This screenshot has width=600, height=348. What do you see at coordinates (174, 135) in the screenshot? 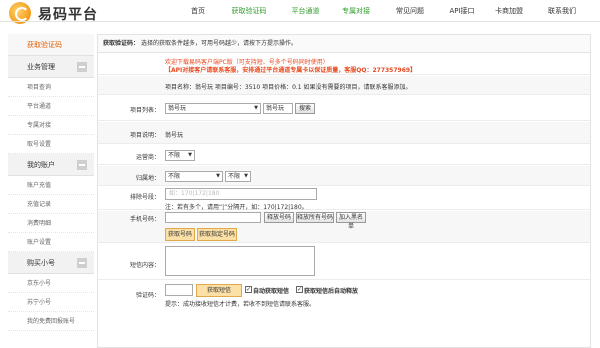
I see `project-desc: 翁号玩` at bounding box center [174, 135].